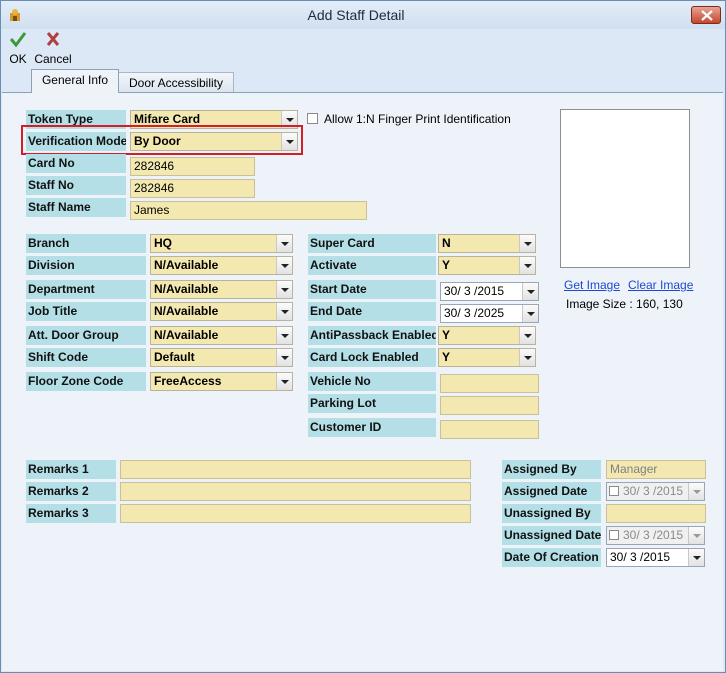 This screenshot has height=673, width=726. What do you see at coordinates (489, 405) in the screenshot?
I see `parking-lot-input` at bounding box center [489, 405].